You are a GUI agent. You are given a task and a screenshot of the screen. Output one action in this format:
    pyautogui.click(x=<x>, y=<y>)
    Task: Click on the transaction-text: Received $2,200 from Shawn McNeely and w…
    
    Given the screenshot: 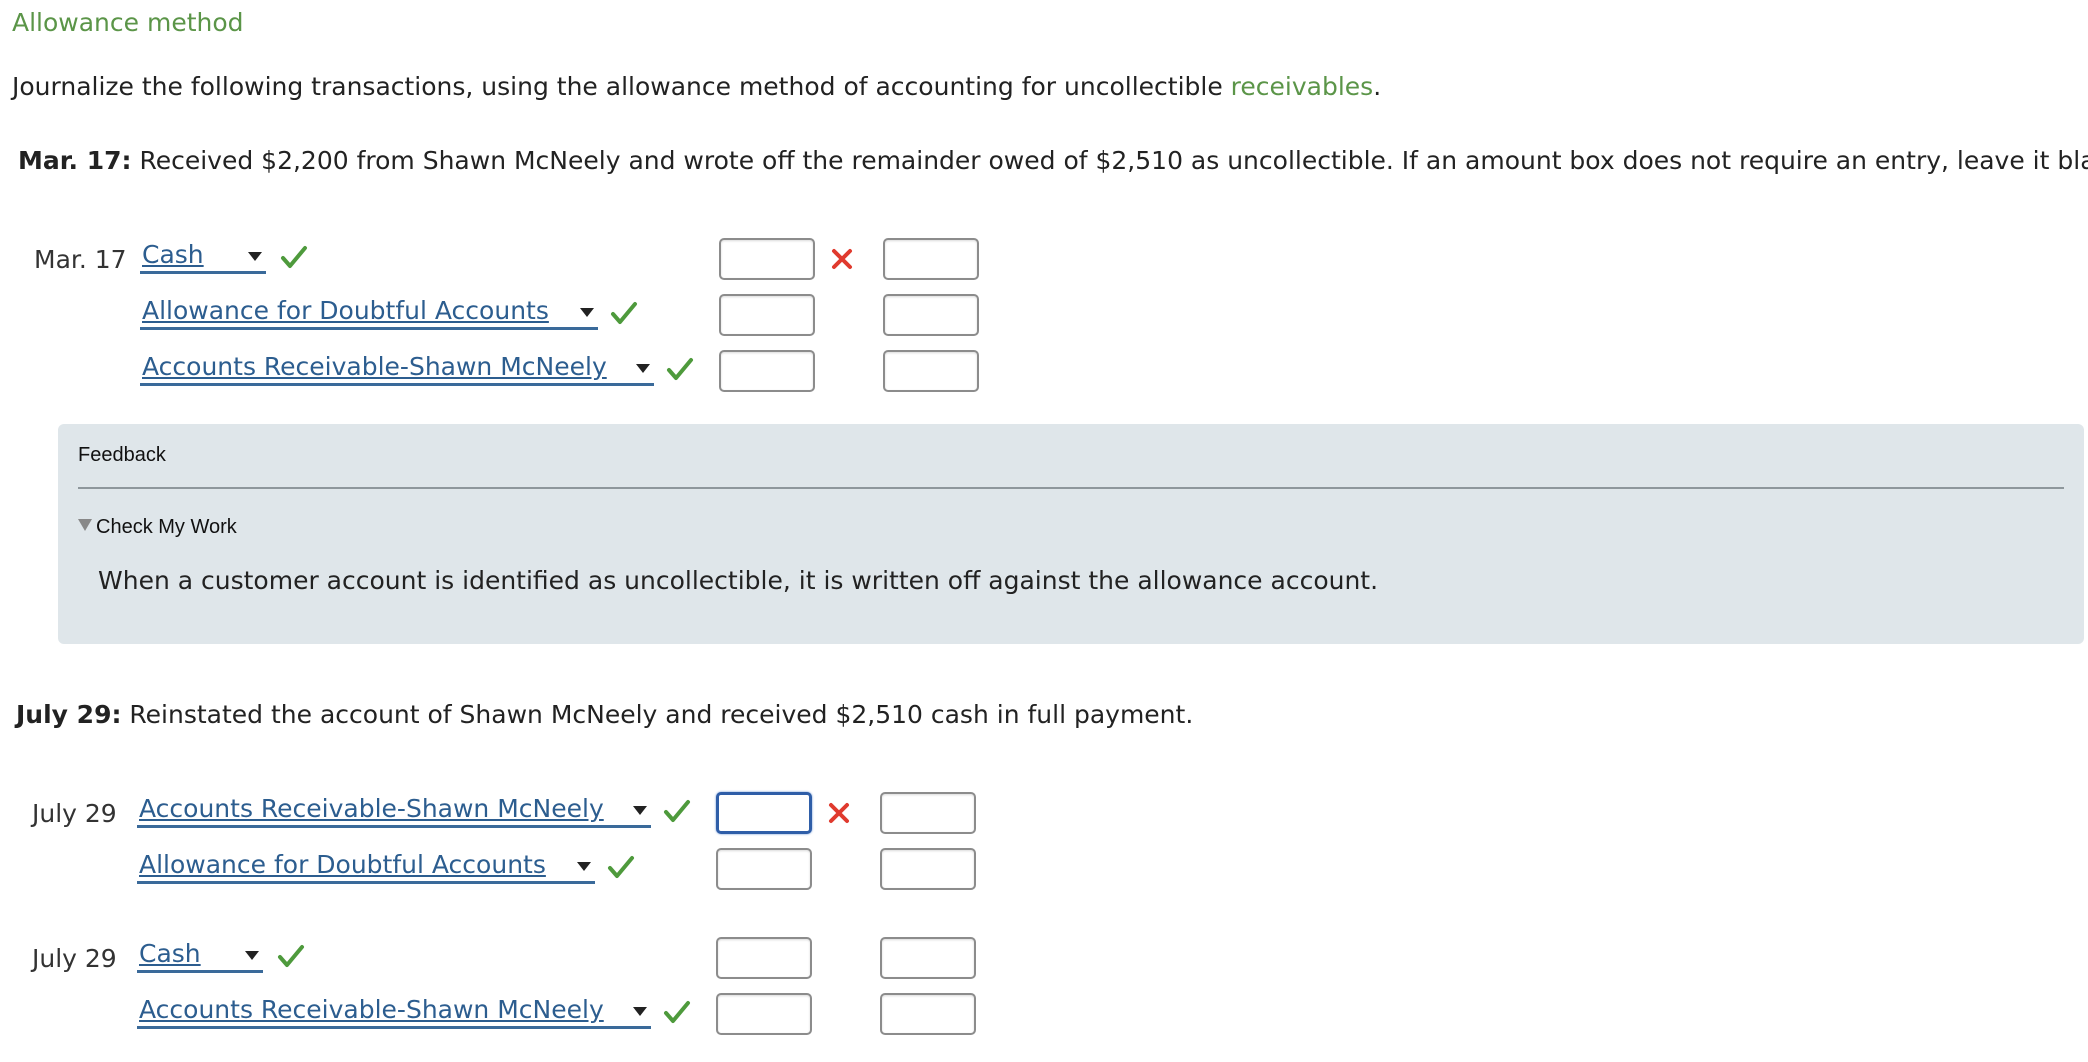 What is the action you would take?
    pyautogui.click(x=1113, y=160)
    